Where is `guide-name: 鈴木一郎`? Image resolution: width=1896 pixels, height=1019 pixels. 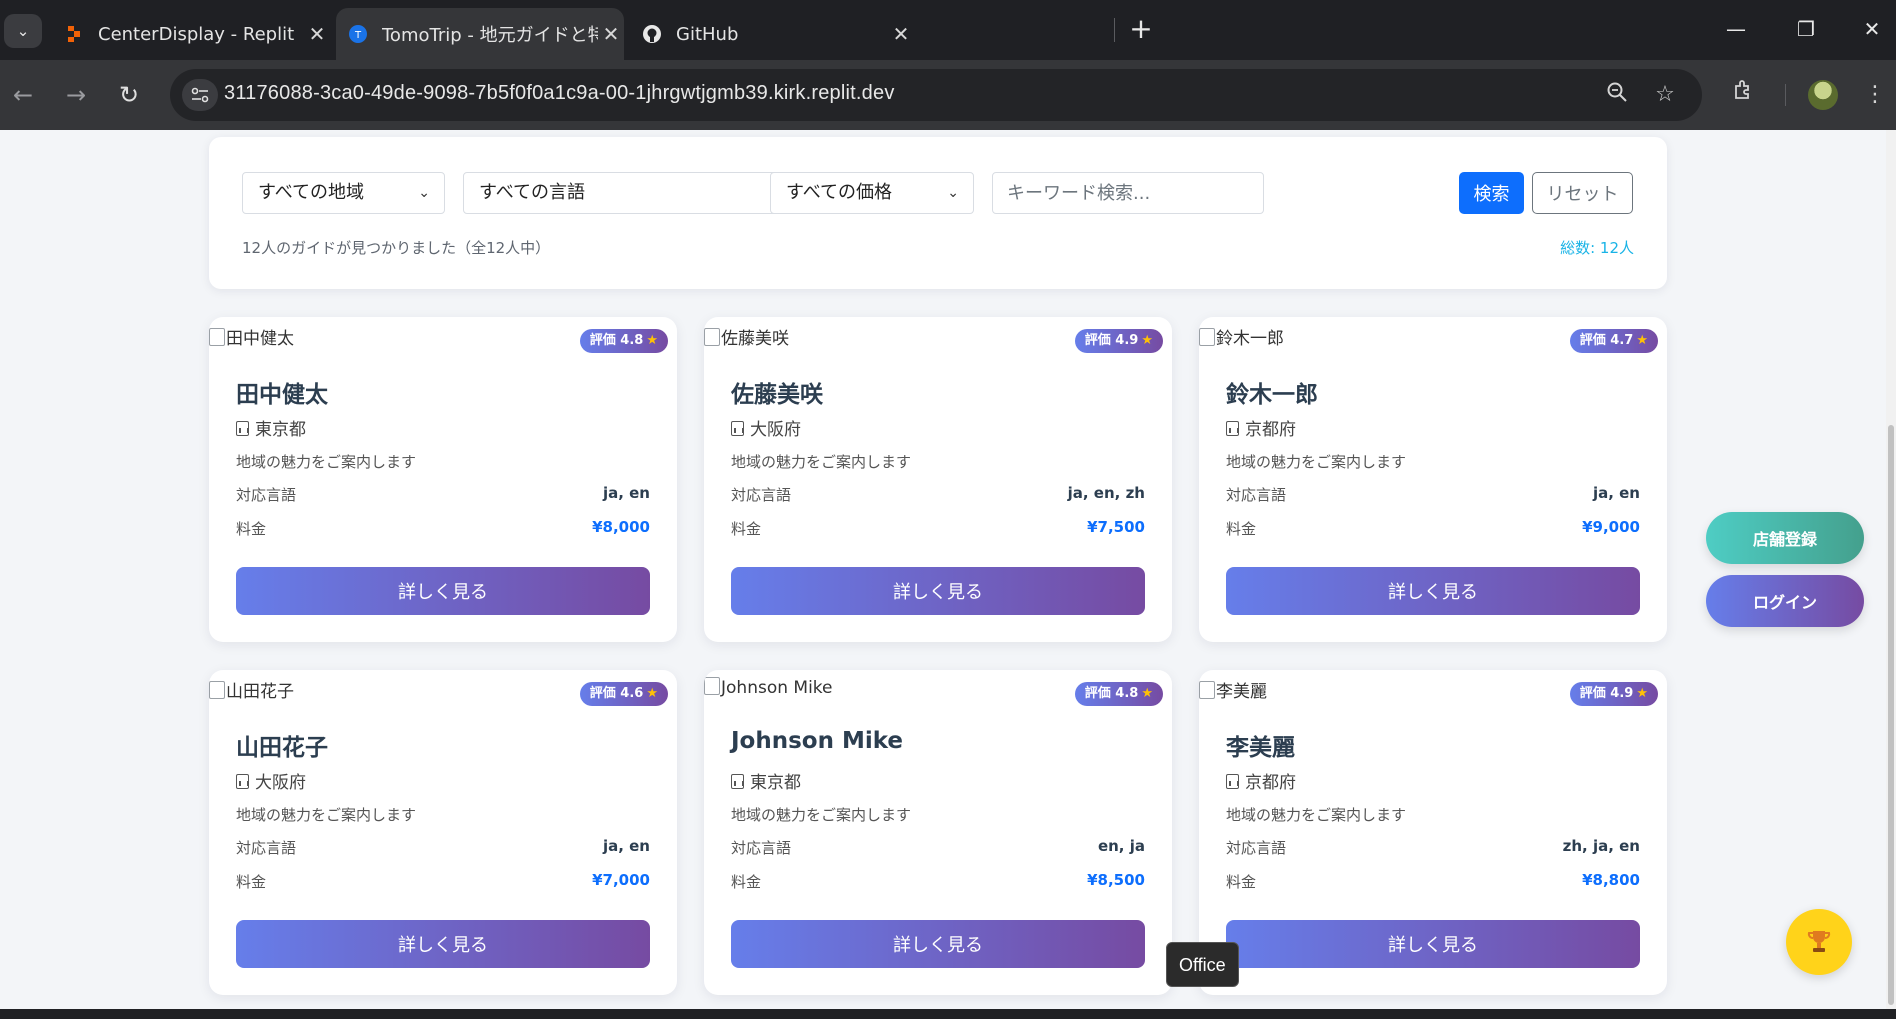
guide-name: 鈴木一郎 is located at coordinates (1272, 395).